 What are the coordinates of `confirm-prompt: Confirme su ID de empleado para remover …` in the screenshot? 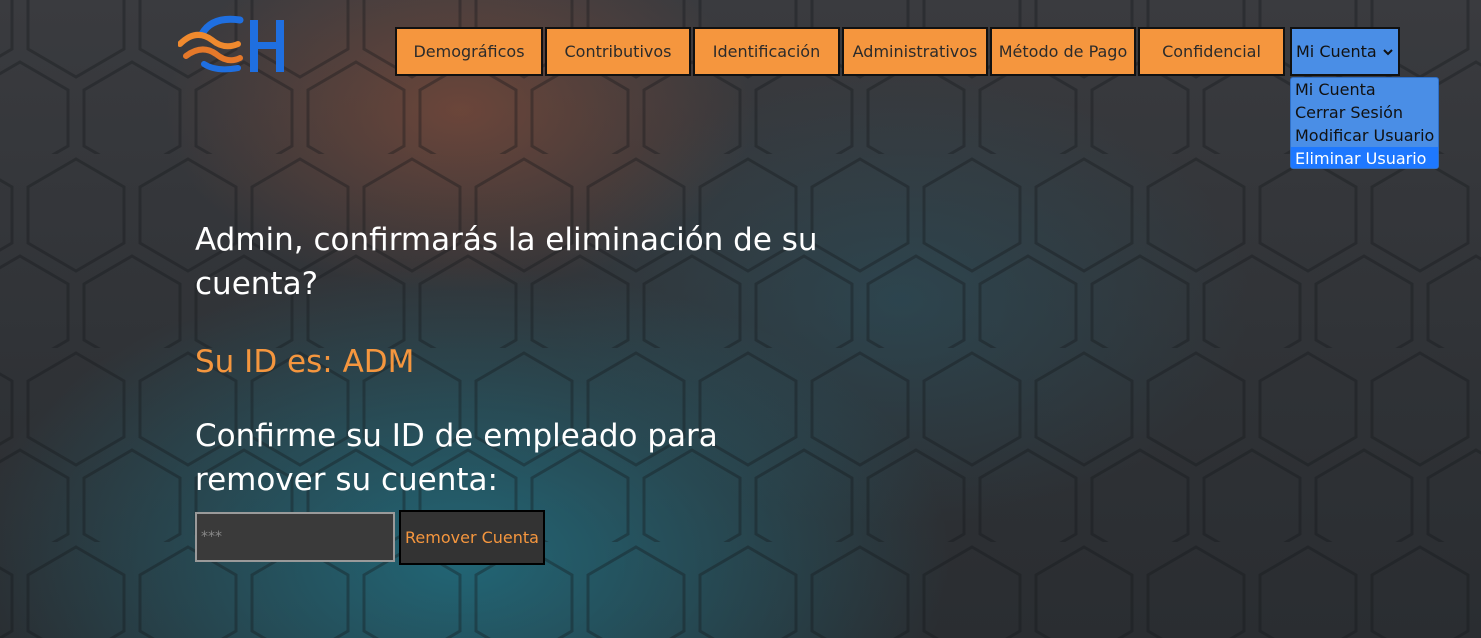 It's located at (456, 458).